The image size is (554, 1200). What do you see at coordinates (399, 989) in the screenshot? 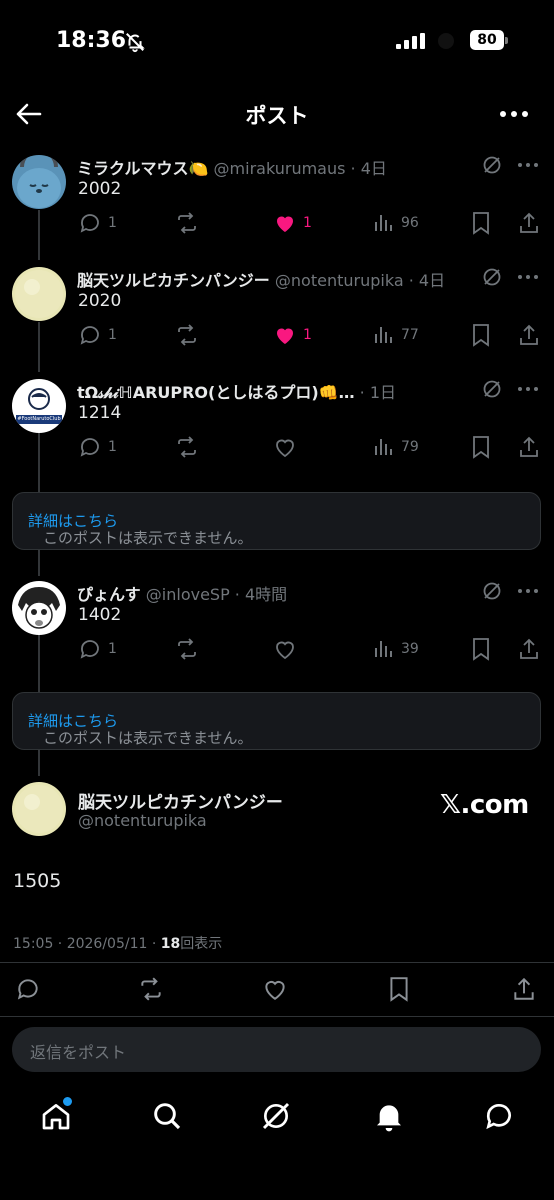
I see `main-bookmark-button` at bounding box center [399, 989].